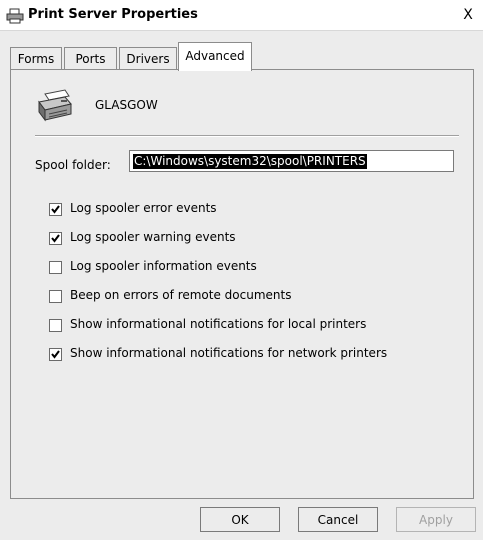 This screenshot has width=483, height=540. I want to click on spool-folder-input: C:\Windows\system32\spool\PRINTERS, so click(291, 161).